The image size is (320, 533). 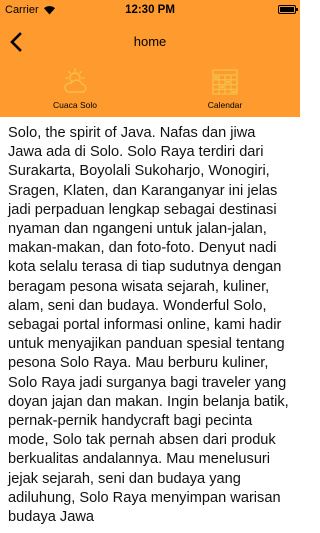 I want to click on status-bar: Carrier 12:30 PM, so click(x=150, y=10).